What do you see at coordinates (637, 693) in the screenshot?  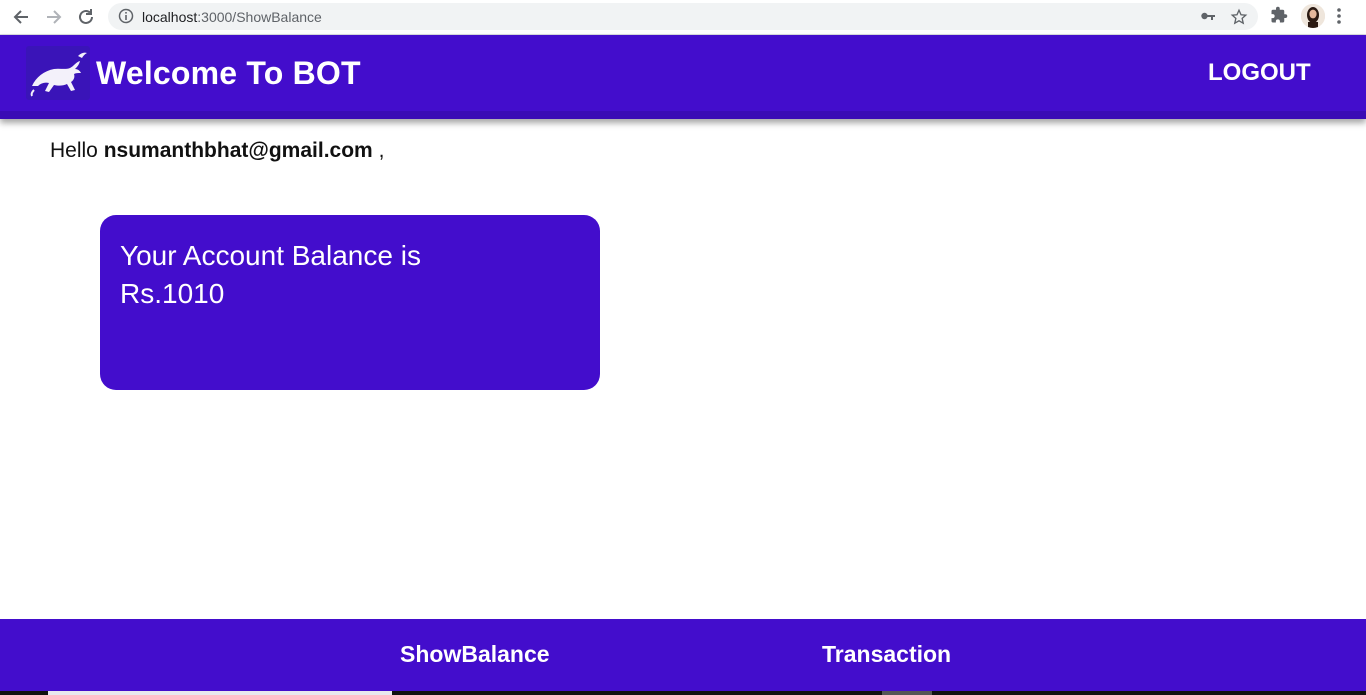 I see `taskbar-strip-dark` at bounding box center [637, 693].